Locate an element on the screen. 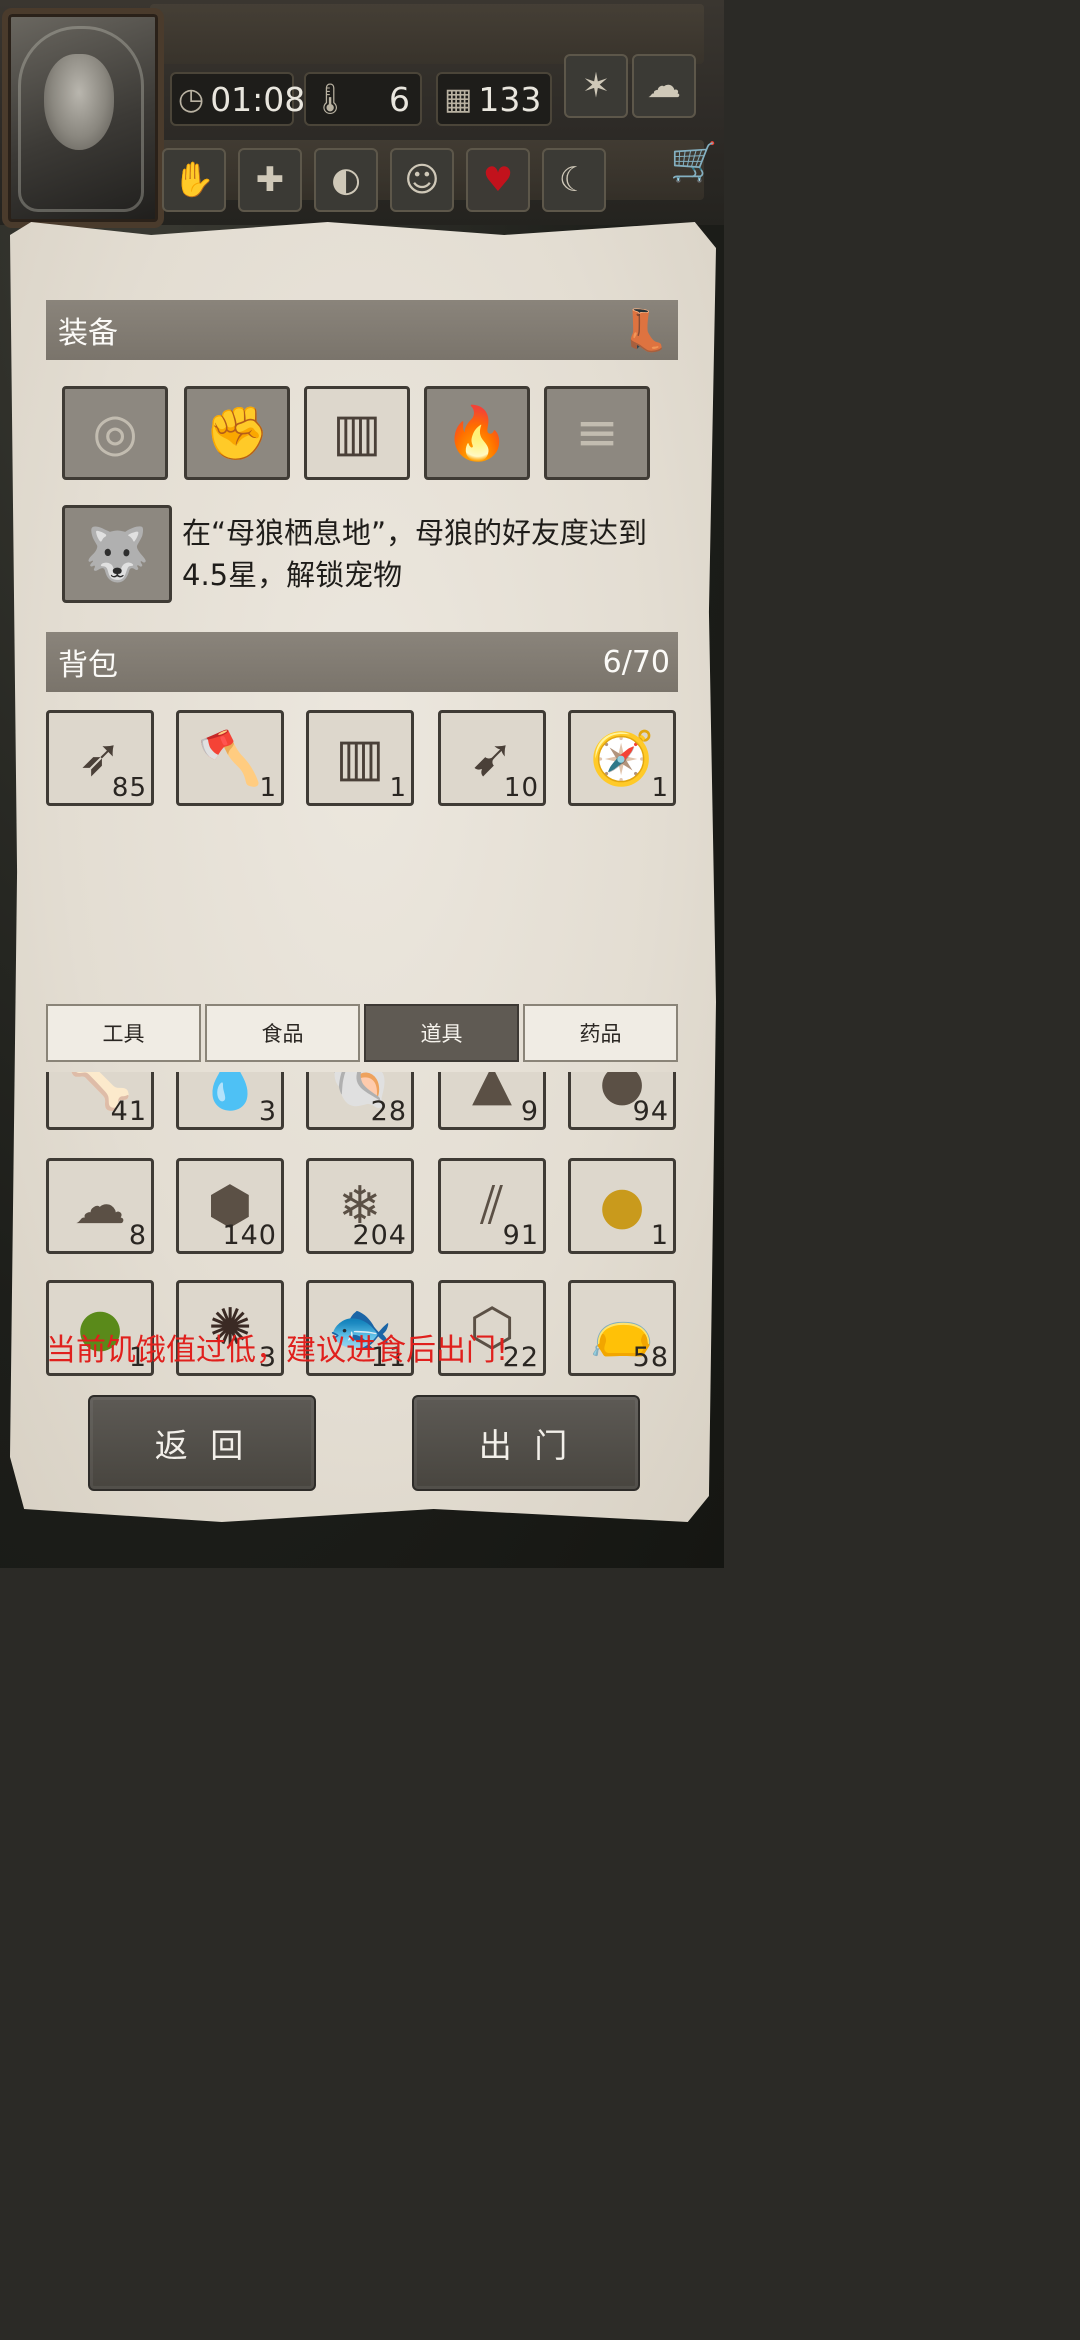 The image size is (1080, 2340). backpack-item: ▥ 1 is located at coordinates (360, 758).